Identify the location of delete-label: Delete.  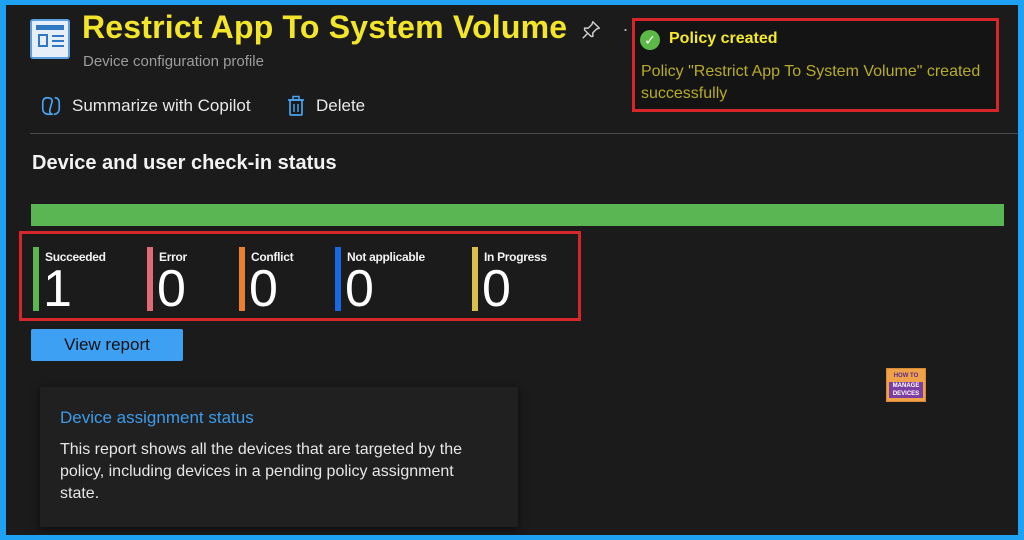
(341, 105).